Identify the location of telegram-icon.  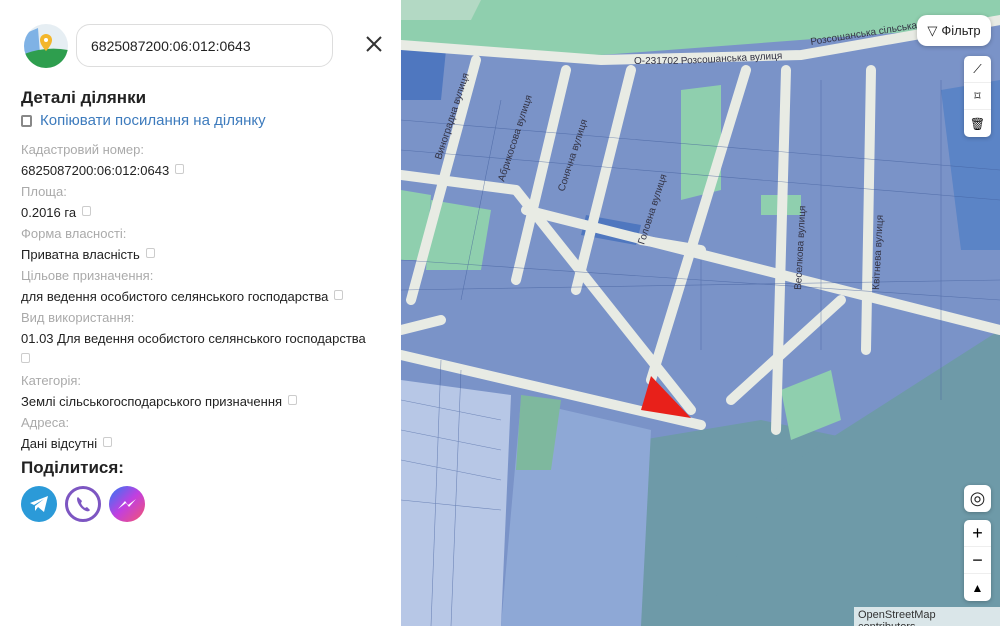
(39, 504).